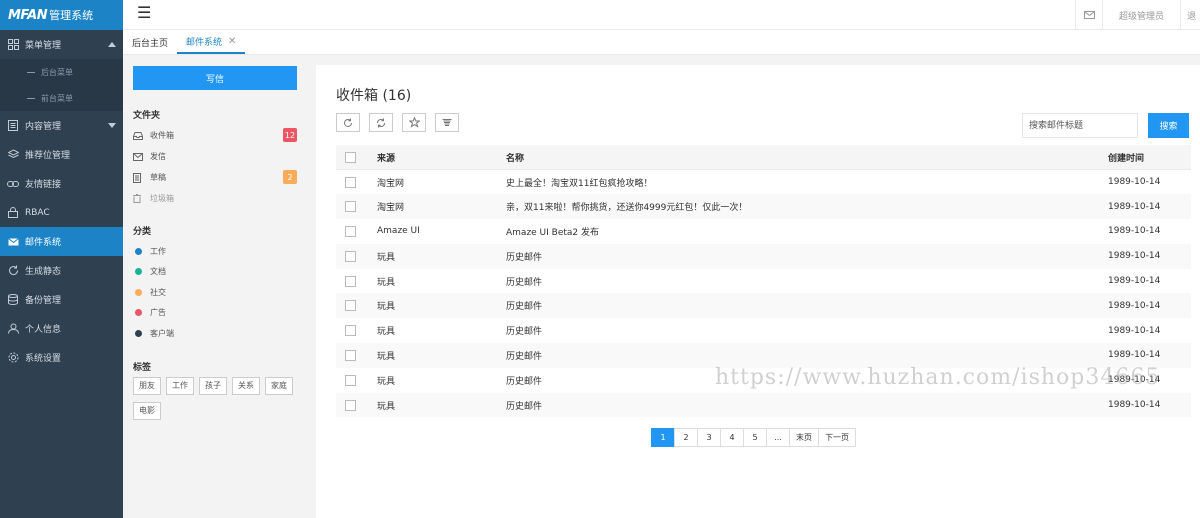 Image resolution: width=1200 pixels, height=518 pixels. I want to click on tag-chip: 关系, so click(246, 385).